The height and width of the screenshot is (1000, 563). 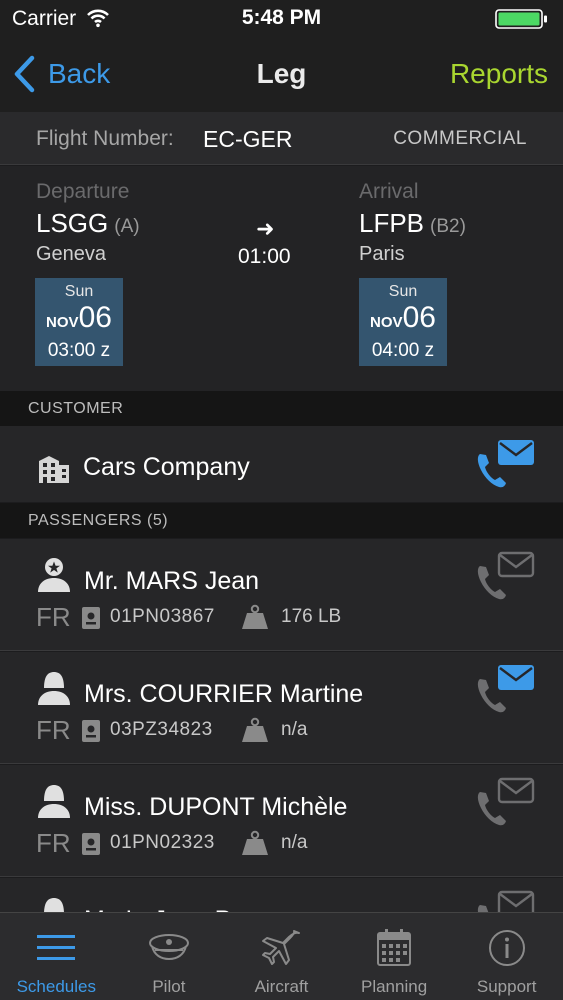 What do you see at coordinates (168, 947) in the screenshot?
I see `pilot-cap-icon` at bounding box center [168, 947].